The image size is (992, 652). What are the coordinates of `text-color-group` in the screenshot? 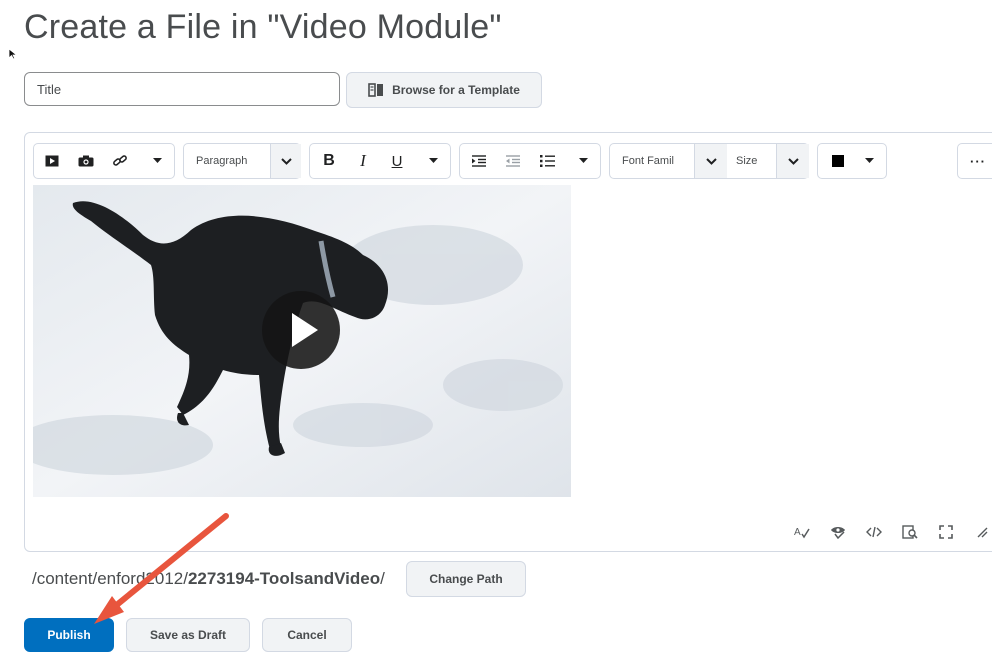 It's located at (852, 161).